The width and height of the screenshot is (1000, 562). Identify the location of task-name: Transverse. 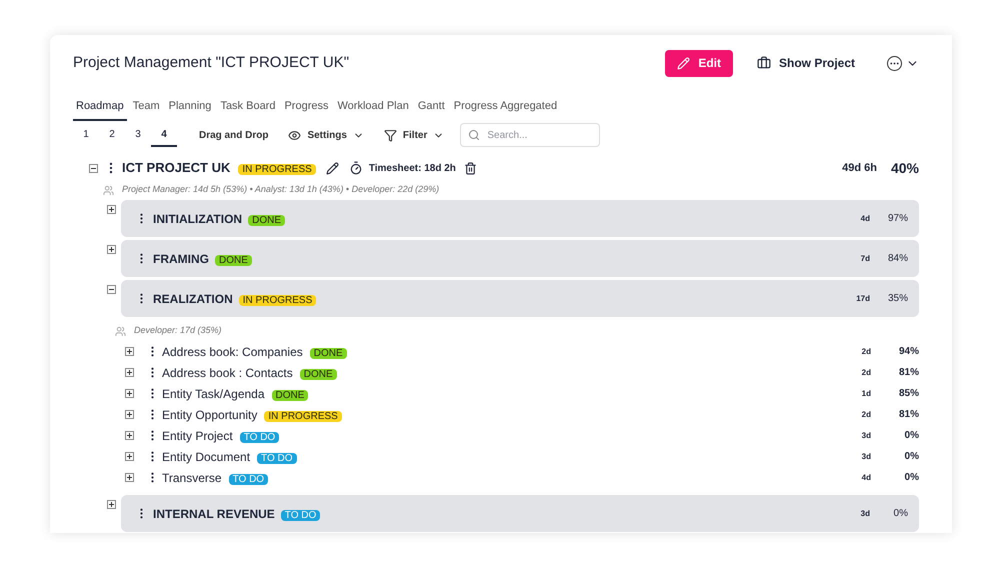
(192, 478).